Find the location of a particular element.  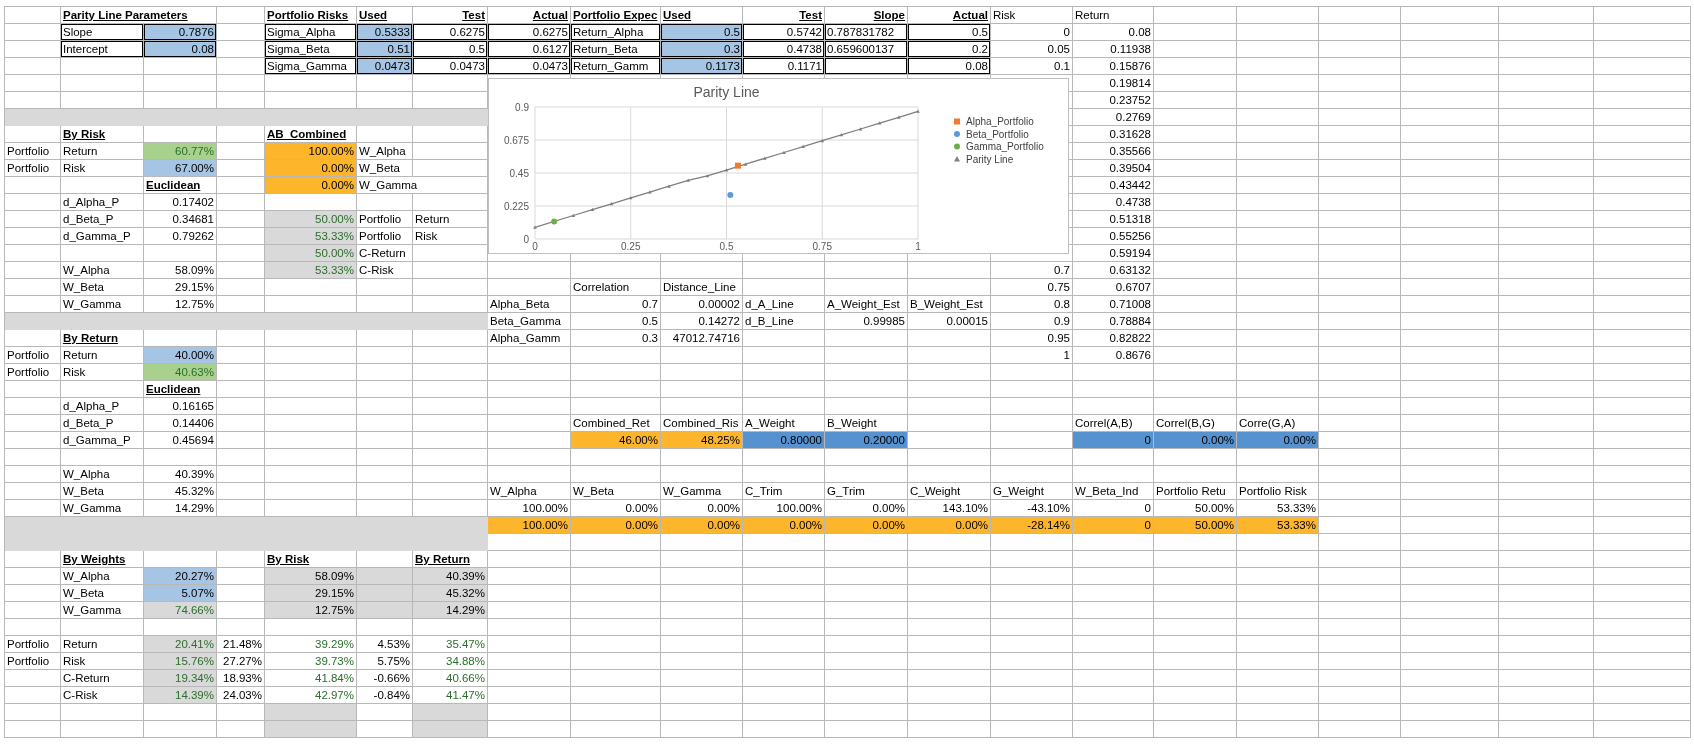

table-cell: Alpha_Beta is located at coordinates (529, 304).